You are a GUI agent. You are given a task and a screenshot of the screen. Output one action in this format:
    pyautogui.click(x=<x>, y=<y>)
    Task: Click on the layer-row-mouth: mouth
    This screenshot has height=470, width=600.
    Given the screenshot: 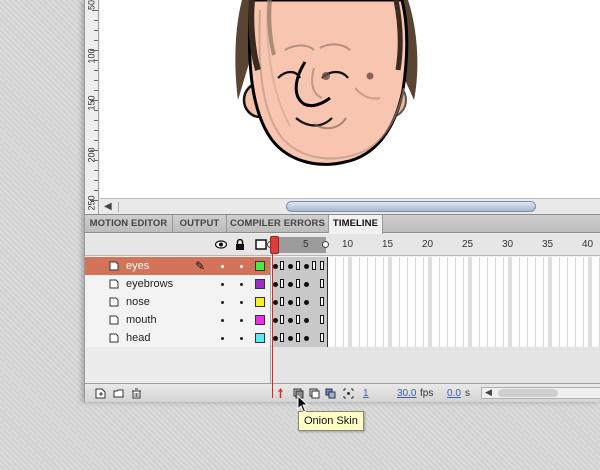 What is the action you would take?
    pyautogui.click(x=342, y=320)
    